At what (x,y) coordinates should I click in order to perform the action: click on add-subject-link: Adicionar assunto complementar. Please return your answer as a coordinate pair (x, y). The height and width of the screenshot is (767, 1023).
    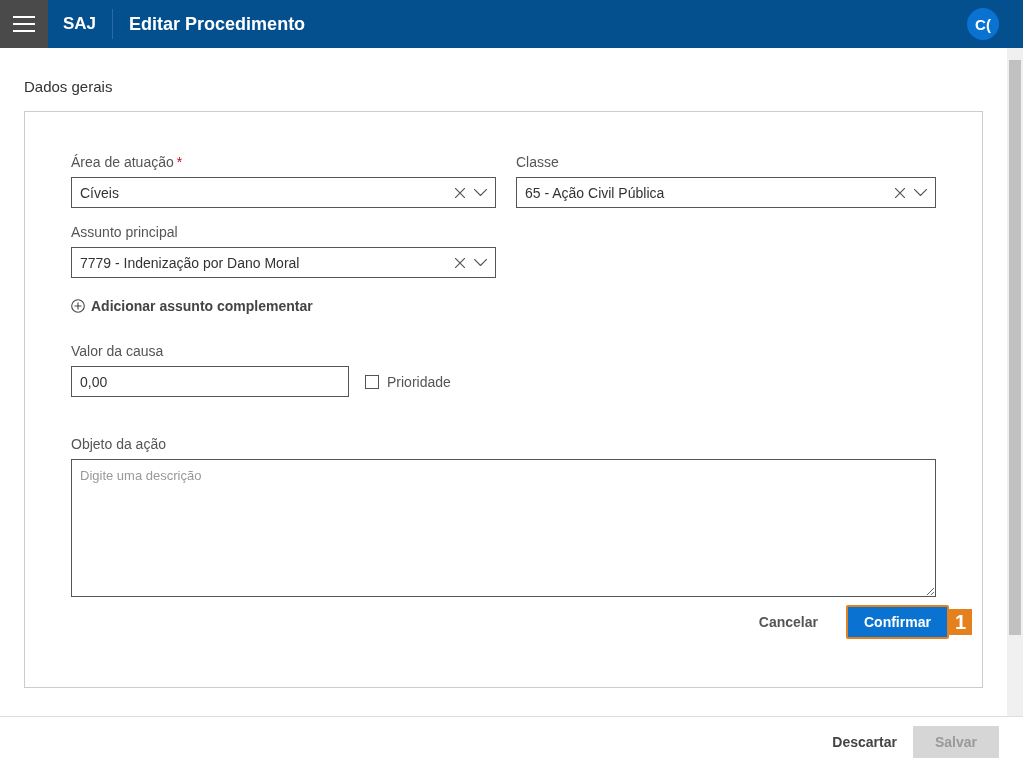
    Looking at the image, I should click on (192, 306).